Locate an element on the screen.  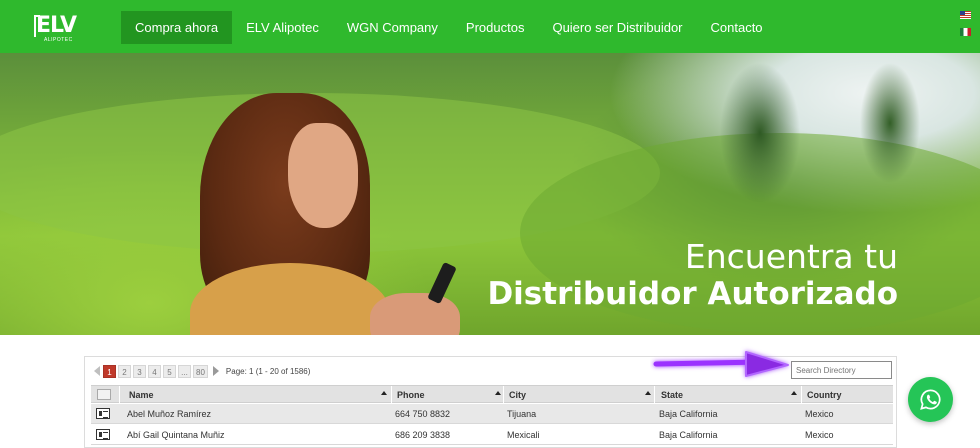
page-link: 2 is located at coordinates (124, 371).